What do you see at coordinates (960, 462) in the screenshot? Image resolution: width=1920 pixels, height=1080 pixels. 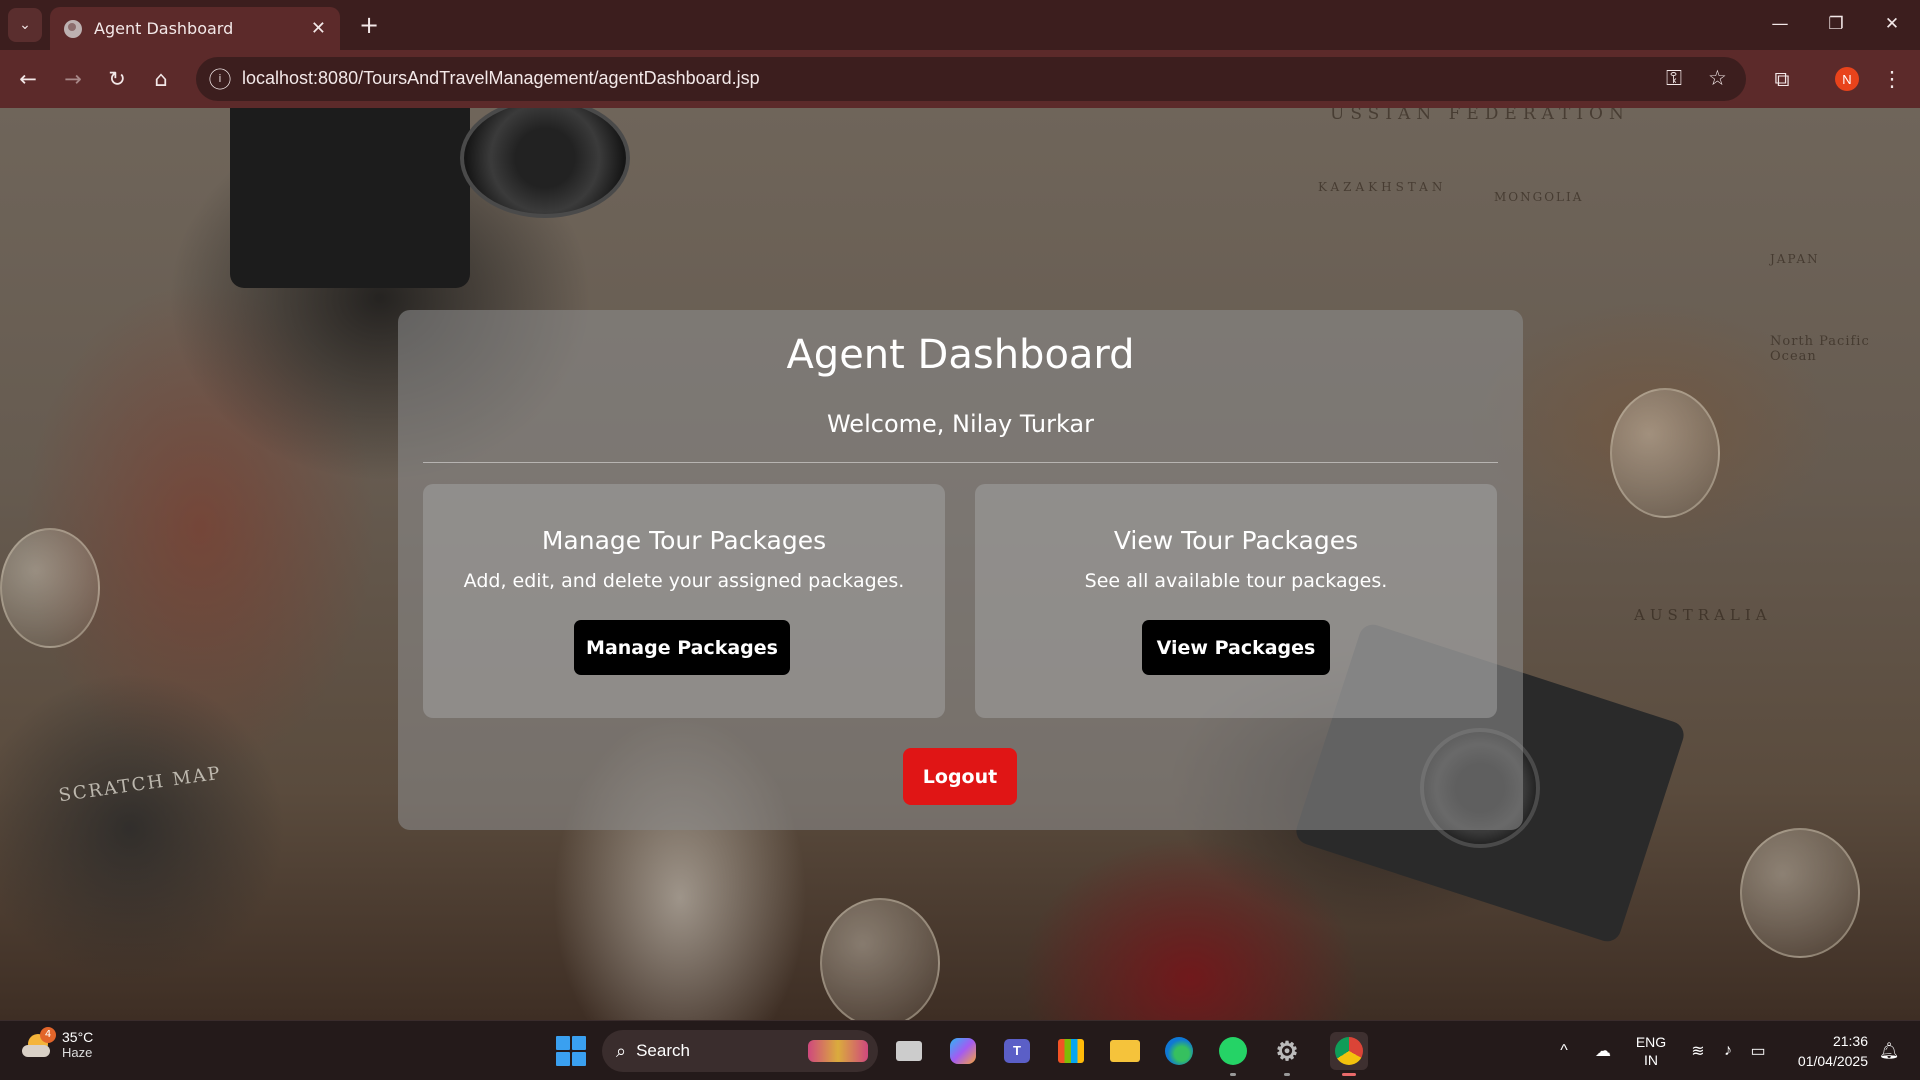 I see `divider` at bounding box center [960, 462].